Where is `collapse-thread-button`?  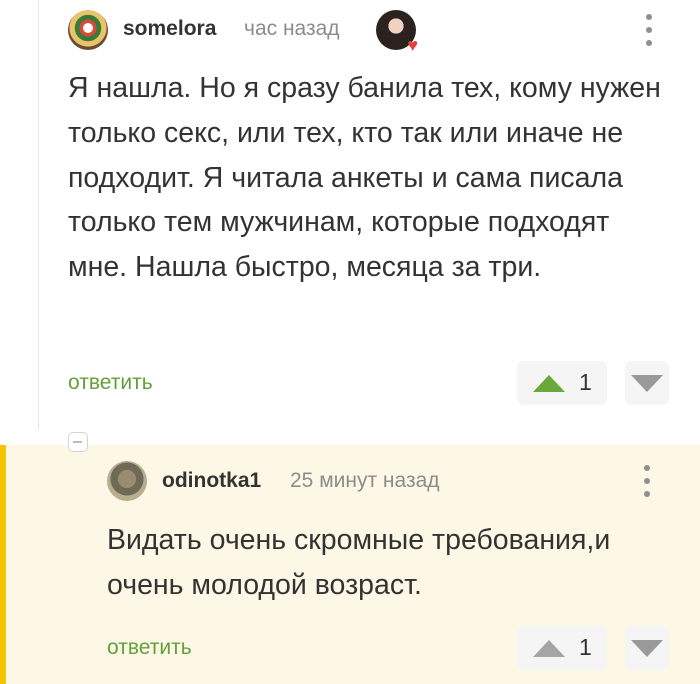
collapse-thread-button is located at coordinates (78, 442).